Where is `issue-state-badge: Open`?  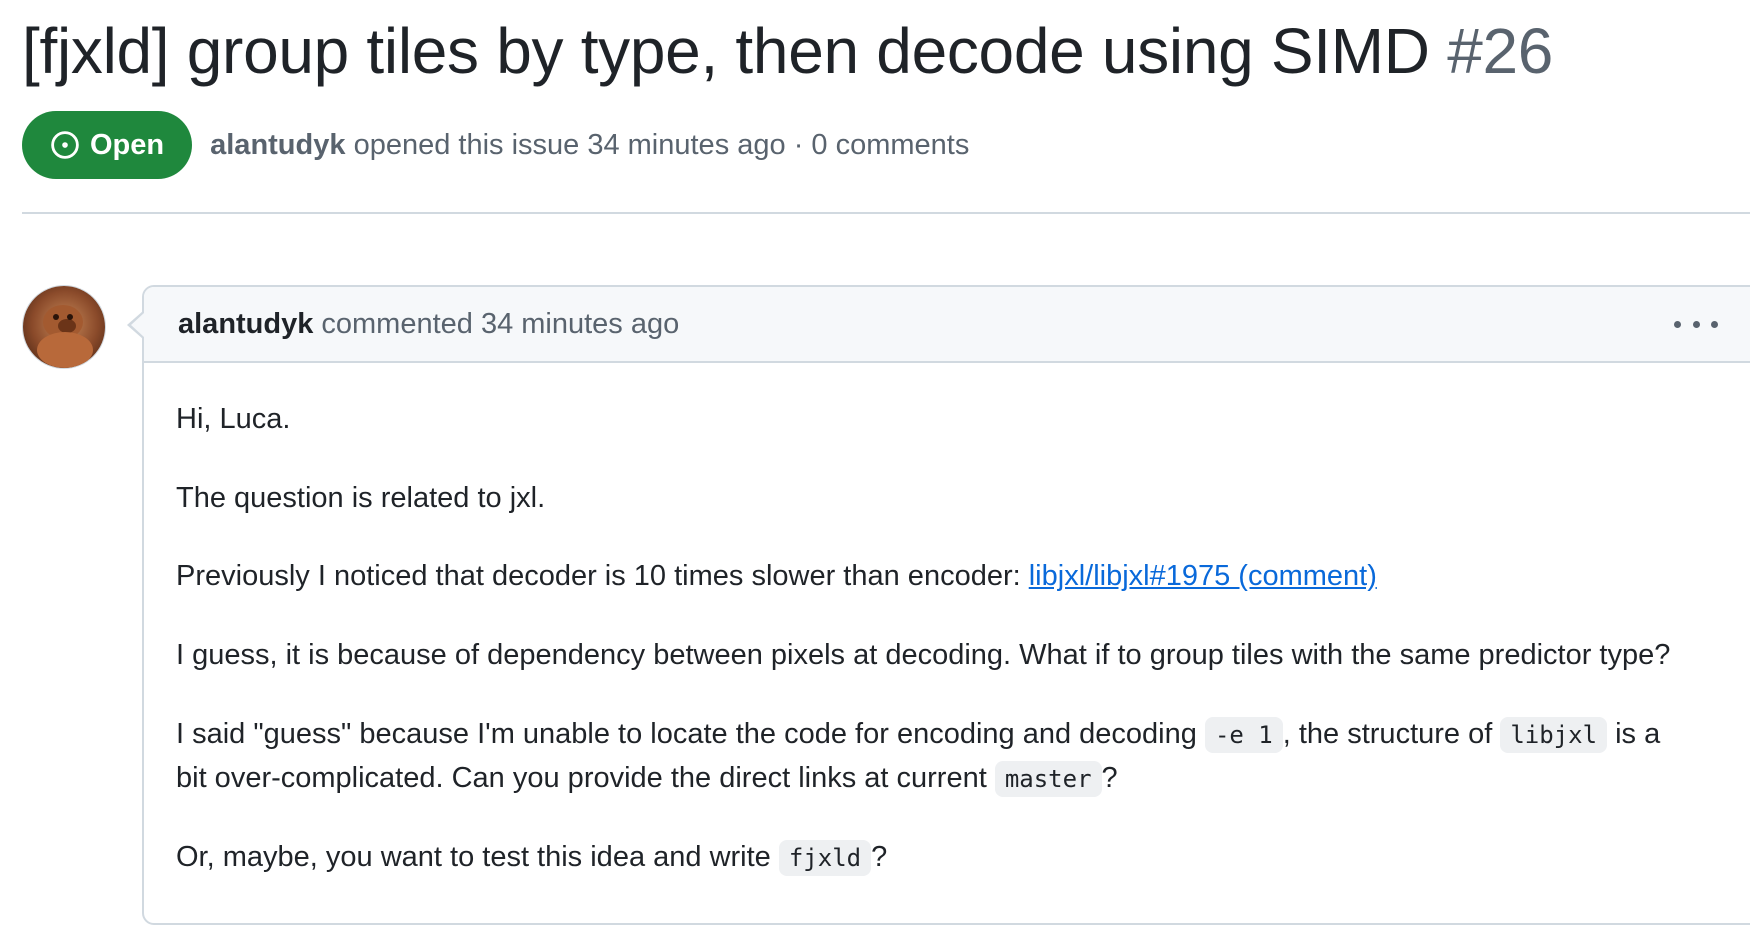
issue-state-badge: Open is located at coordinates (107, 145).